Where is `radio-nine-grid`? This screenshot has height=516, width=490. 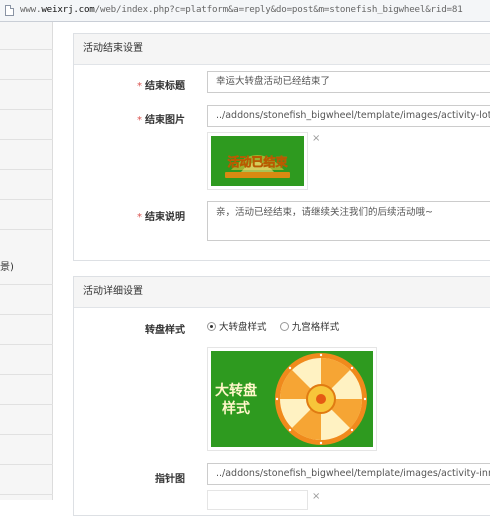 radio-nine-grid is located at coordinates (284, 326).